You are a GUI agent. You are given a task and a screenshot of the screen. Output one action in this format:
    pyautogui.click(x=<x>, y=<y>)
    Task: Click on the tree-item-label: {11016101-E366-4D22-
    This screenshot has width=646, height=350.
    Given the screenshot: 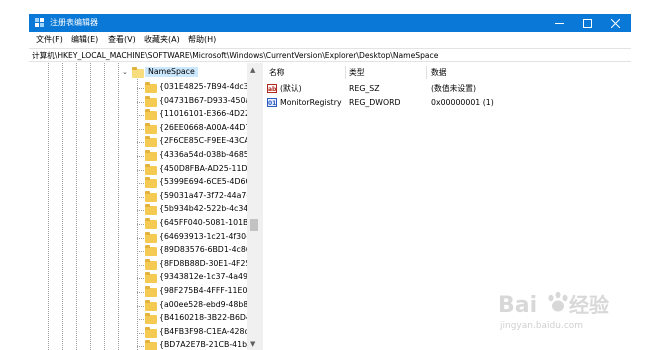 What is the action you would take?
    pyautogui.click(x=206, y=114)
    